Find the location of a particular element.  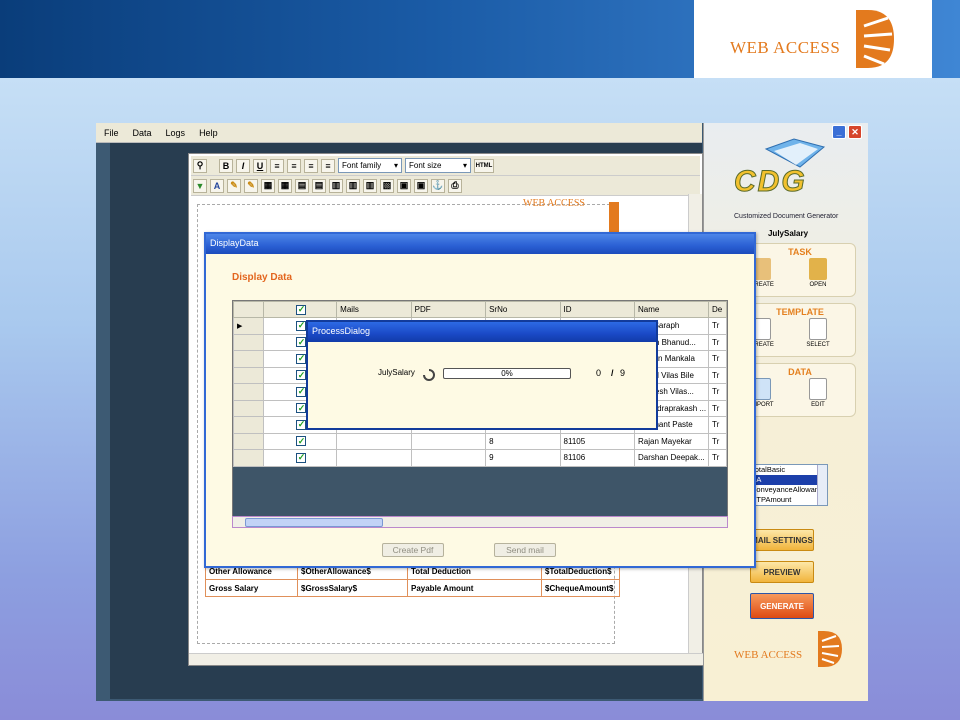

delete-col-icon: ▥ is located at coordinates (370, 185).